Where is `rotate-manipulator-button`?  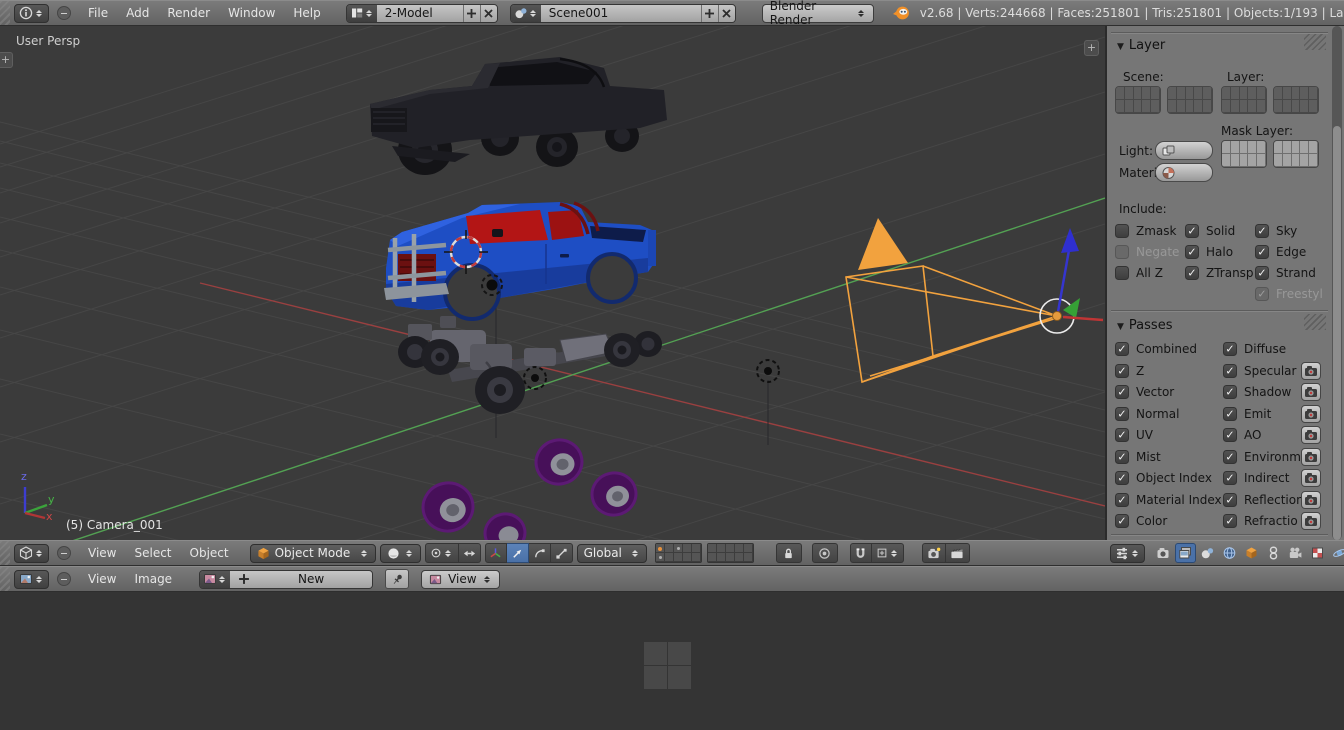
rotate-manipulator-button is located at coordinates (539, 553).